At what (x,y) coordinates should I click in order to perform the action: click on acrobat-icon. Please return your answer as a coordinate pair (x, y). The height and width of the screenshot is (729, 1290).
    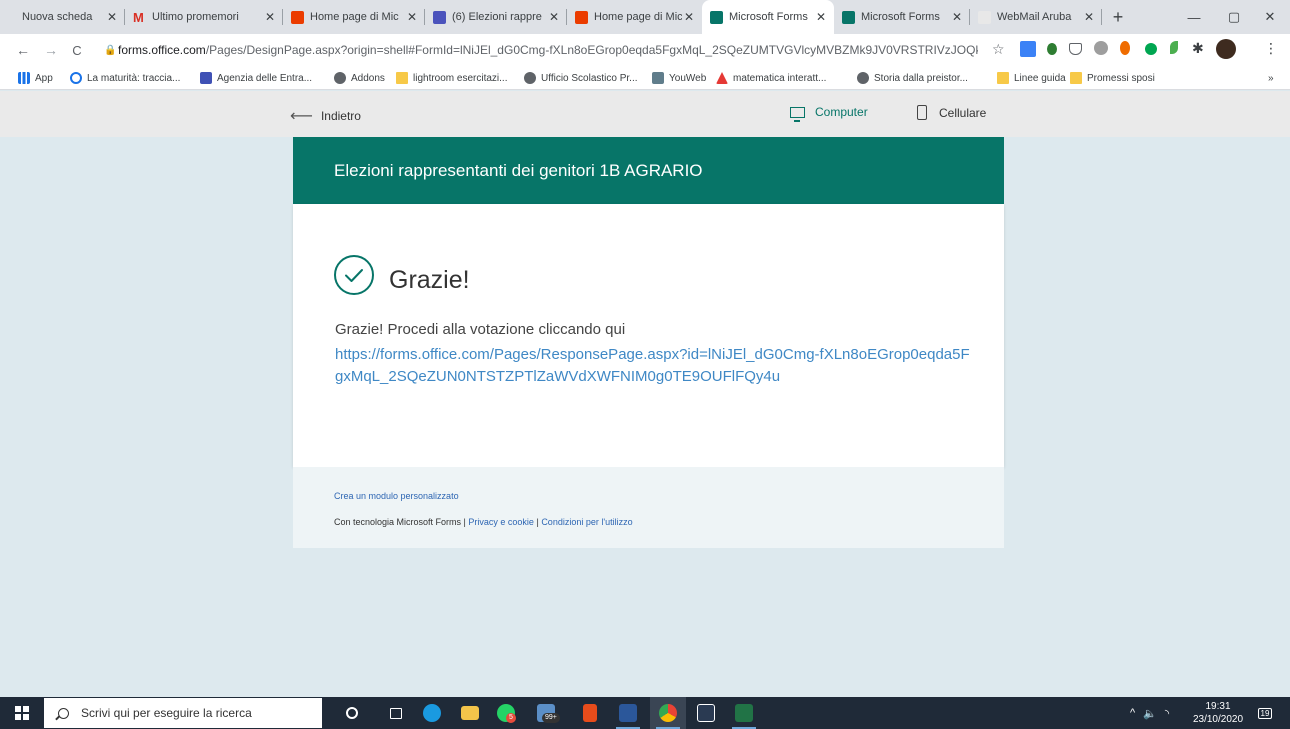
    Looking at the image, I should click on (706, 713).